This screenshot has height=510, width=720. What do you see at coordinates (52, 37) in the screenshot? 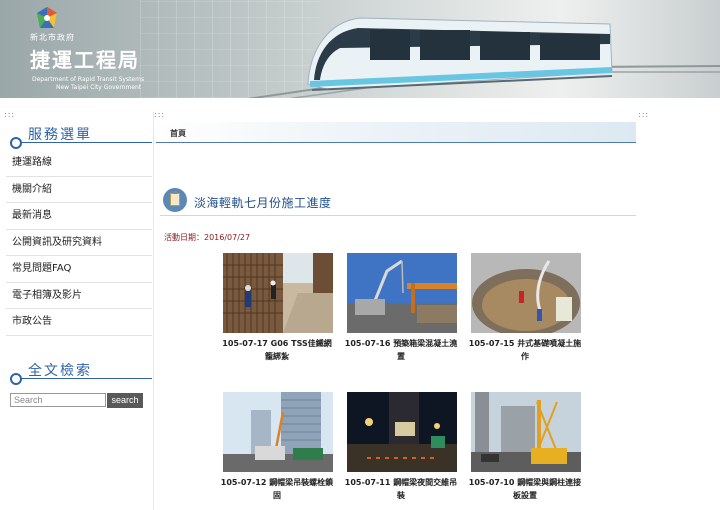
I see `city-label: 新北市政府` at bounding box center [52, 37].